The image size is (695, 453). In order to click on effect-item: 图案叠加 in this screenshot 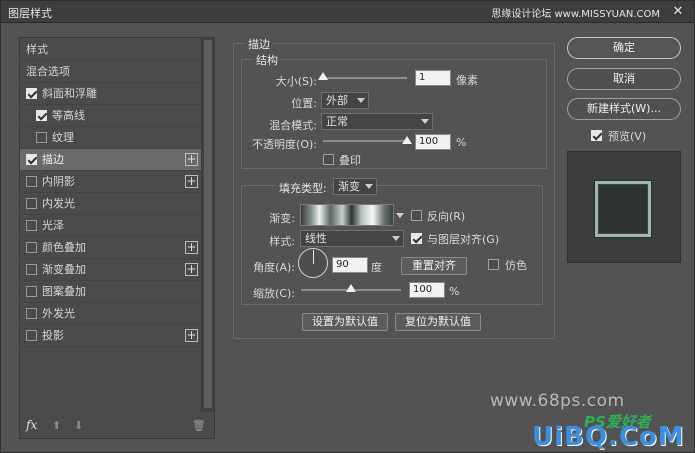, I will do `click(111, 292)`.